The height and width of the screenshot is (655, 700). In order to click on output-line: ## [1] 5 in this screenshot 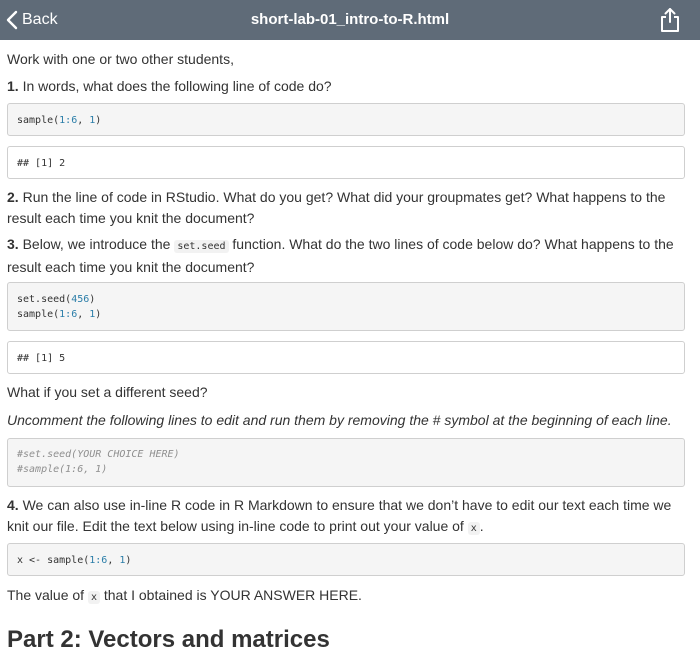, I will do `click(41, 358)`.